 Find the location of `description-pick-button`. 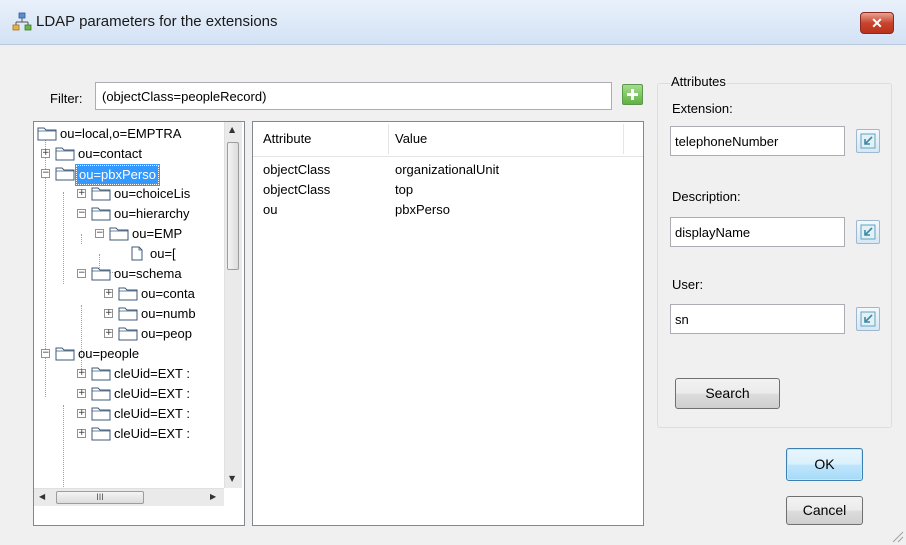

description-pick-button is located at coordinates (868, 232).